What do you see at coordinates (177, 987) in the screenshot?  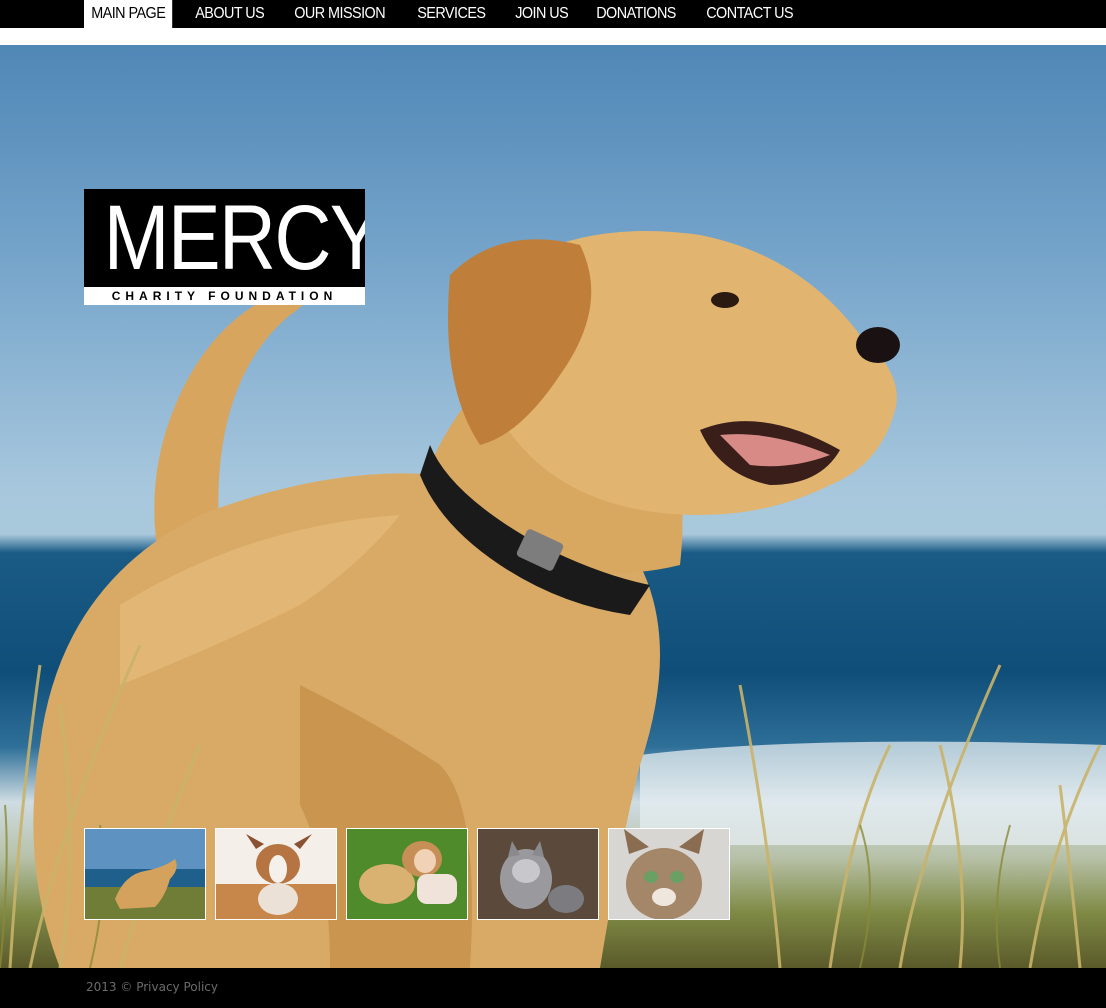 I see `privacy-policy-link: Privacy Policy` at bounding box center [177, 987].